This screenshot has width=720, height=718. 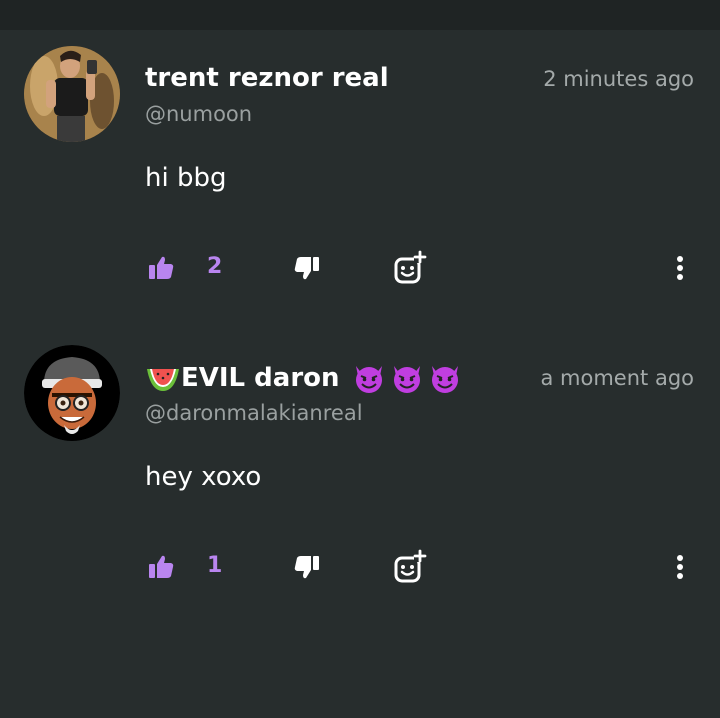 I want to click on cartoon-memoji-avatar, so click(x=72, y=393).